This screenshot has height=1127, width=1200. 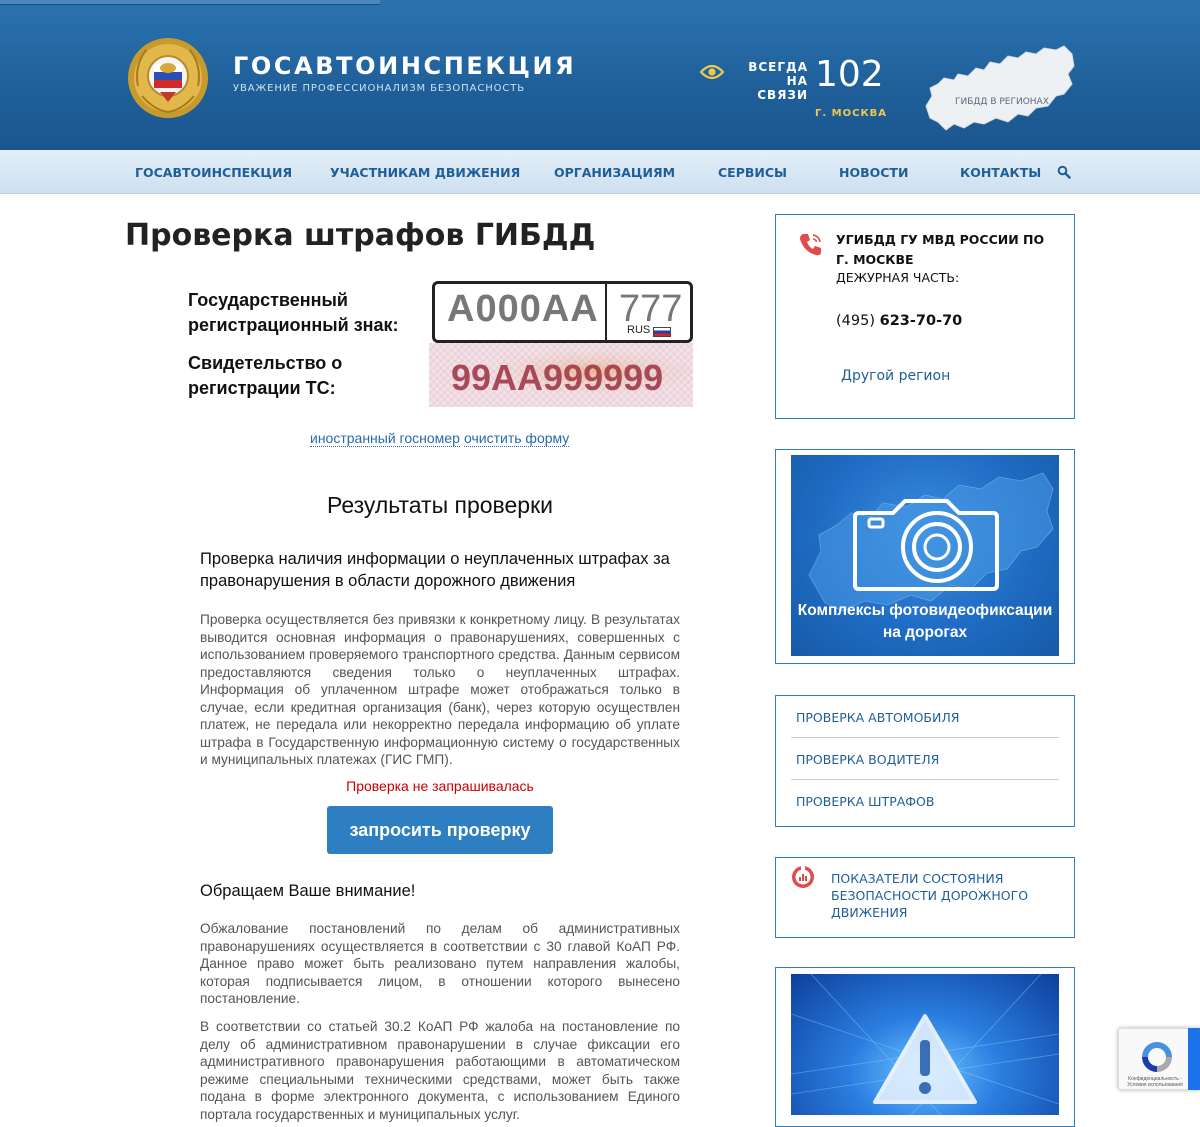 What do you see at coordinates (926, 545) in the screenshot?
I see `camera-icon` at bounding box center [926, 545].